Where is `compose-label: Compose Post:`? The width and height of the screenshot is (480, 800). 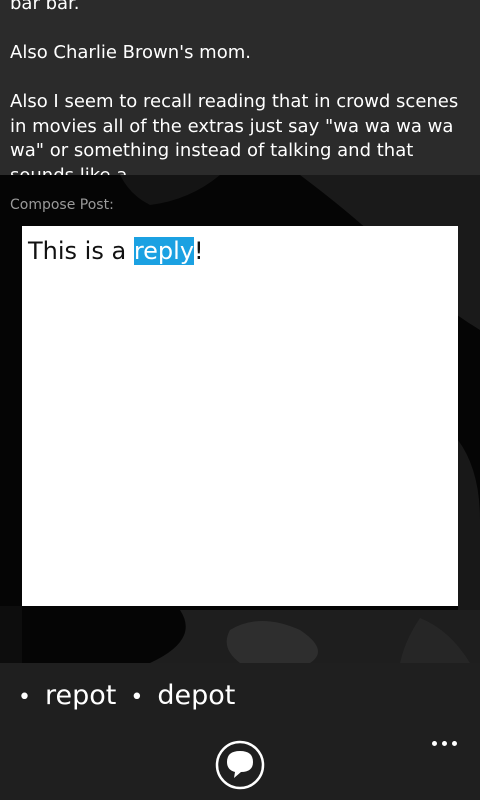
compose-label: Compose Post: is located at coordinates (62, 205).